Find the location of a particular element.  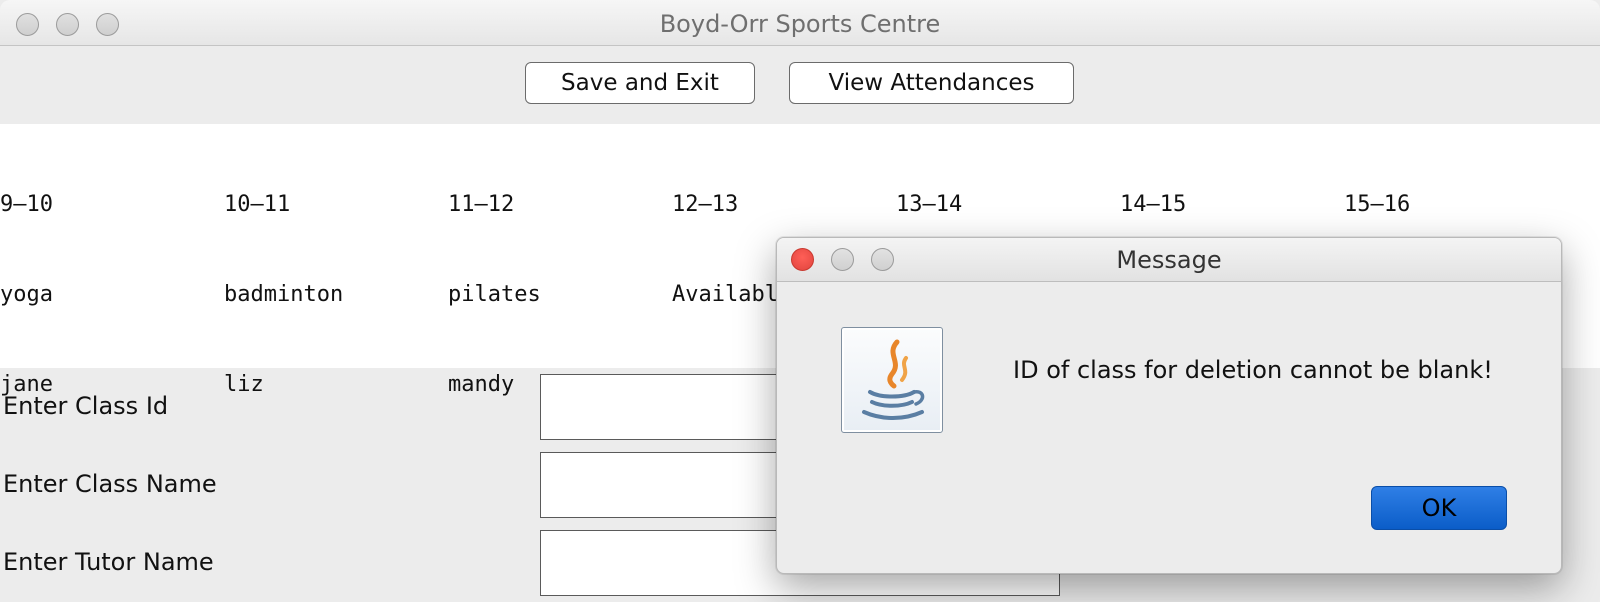

dialog-title: Message is located at coordinates (1169, 260).